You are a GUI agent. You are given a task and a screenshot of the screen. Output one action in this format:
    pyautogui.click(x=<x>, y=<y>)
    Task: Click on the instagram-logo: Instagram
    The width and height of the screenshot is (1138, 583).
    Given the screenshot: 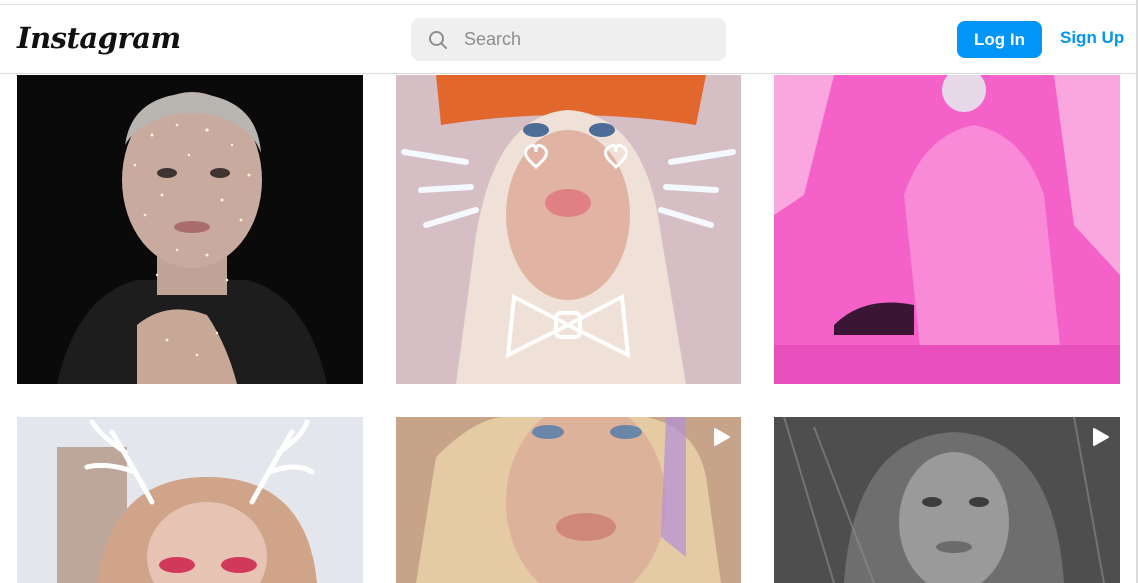 What is the action you would take?
    pyautogui.click(x=99, y=38)
    